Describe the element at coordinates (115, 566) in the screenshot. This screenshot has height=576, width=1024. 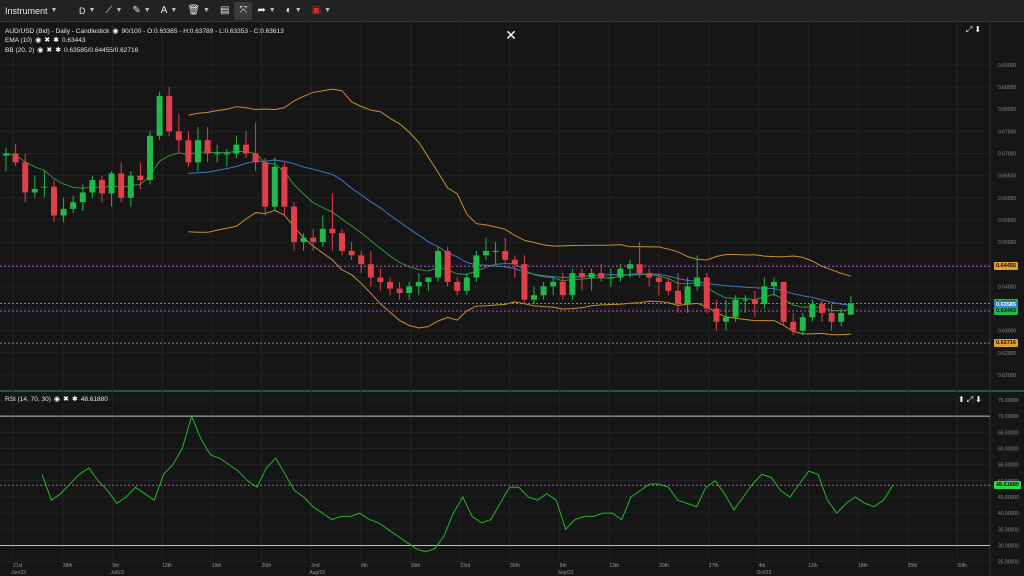
I see `date-tick-label: 5th` at that location.